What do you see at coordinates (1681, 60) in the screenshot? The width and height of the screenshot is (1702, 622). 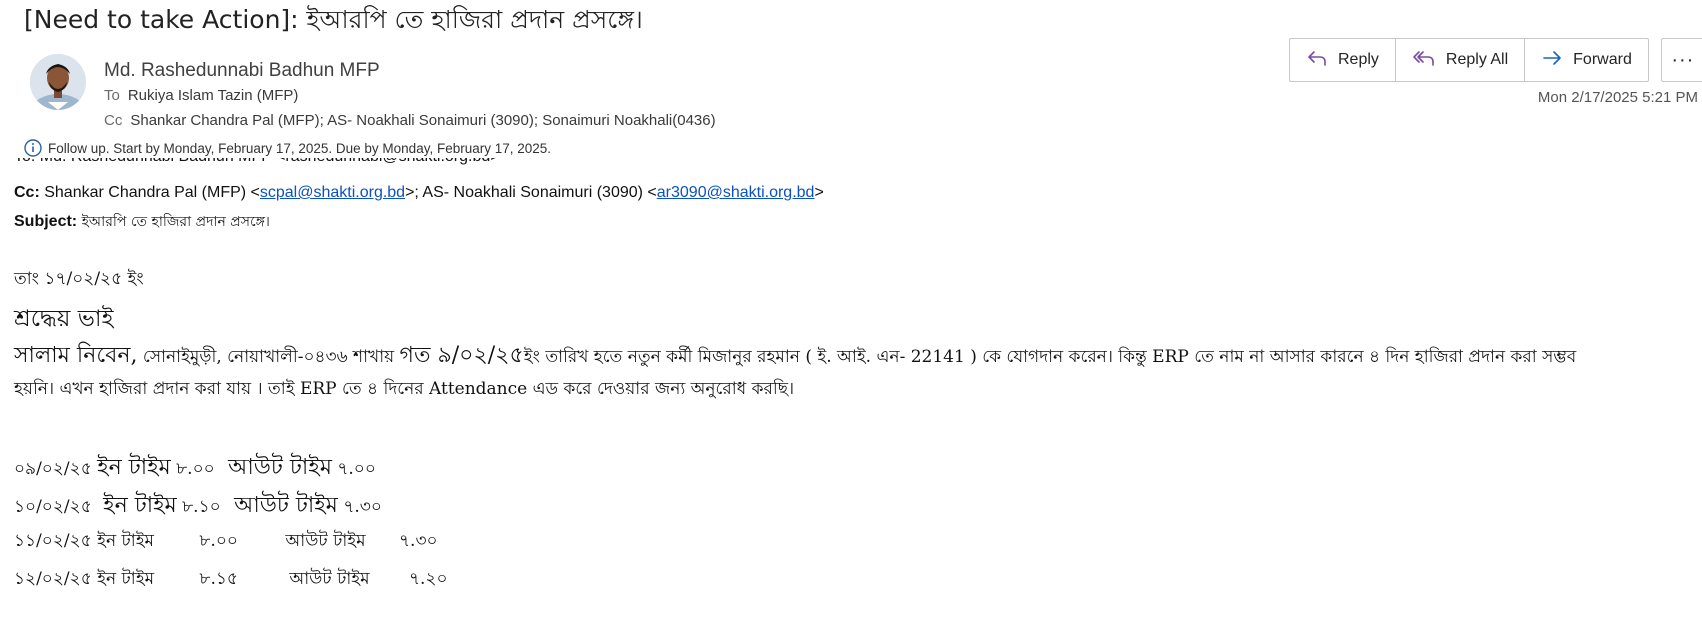 I see `more-options-button: ···` at bounding box center [1681, 60].